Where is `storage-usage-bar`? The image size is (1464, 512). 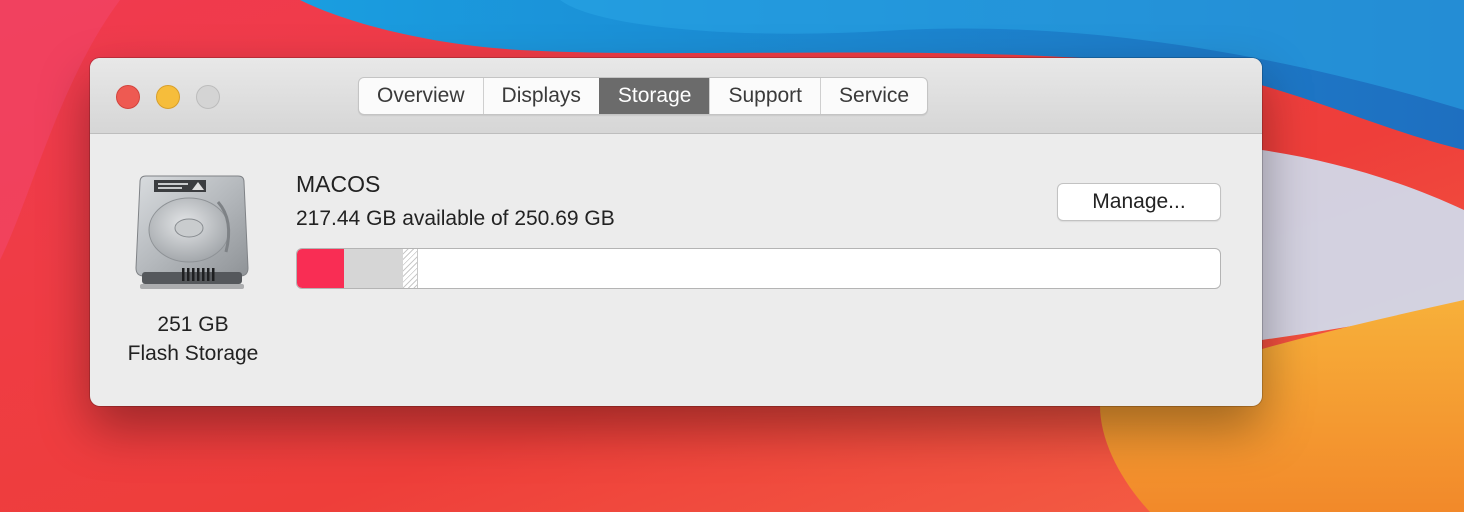 storage-usage-bar is located at coordinates (758, 268).